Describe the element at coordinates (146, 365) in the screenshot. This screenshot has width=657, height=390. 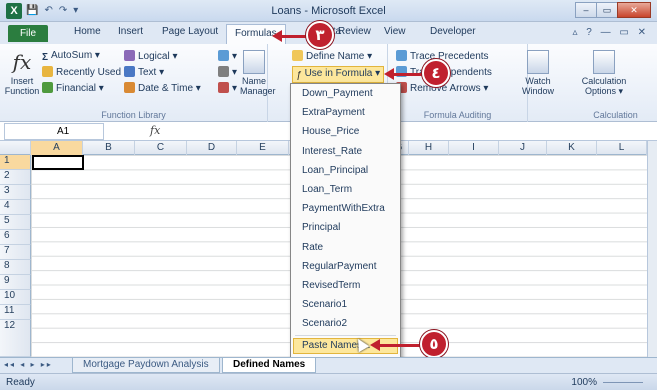
I see `sheet-tab-mortgage: Mortgage Paydown Analysis` at that location.